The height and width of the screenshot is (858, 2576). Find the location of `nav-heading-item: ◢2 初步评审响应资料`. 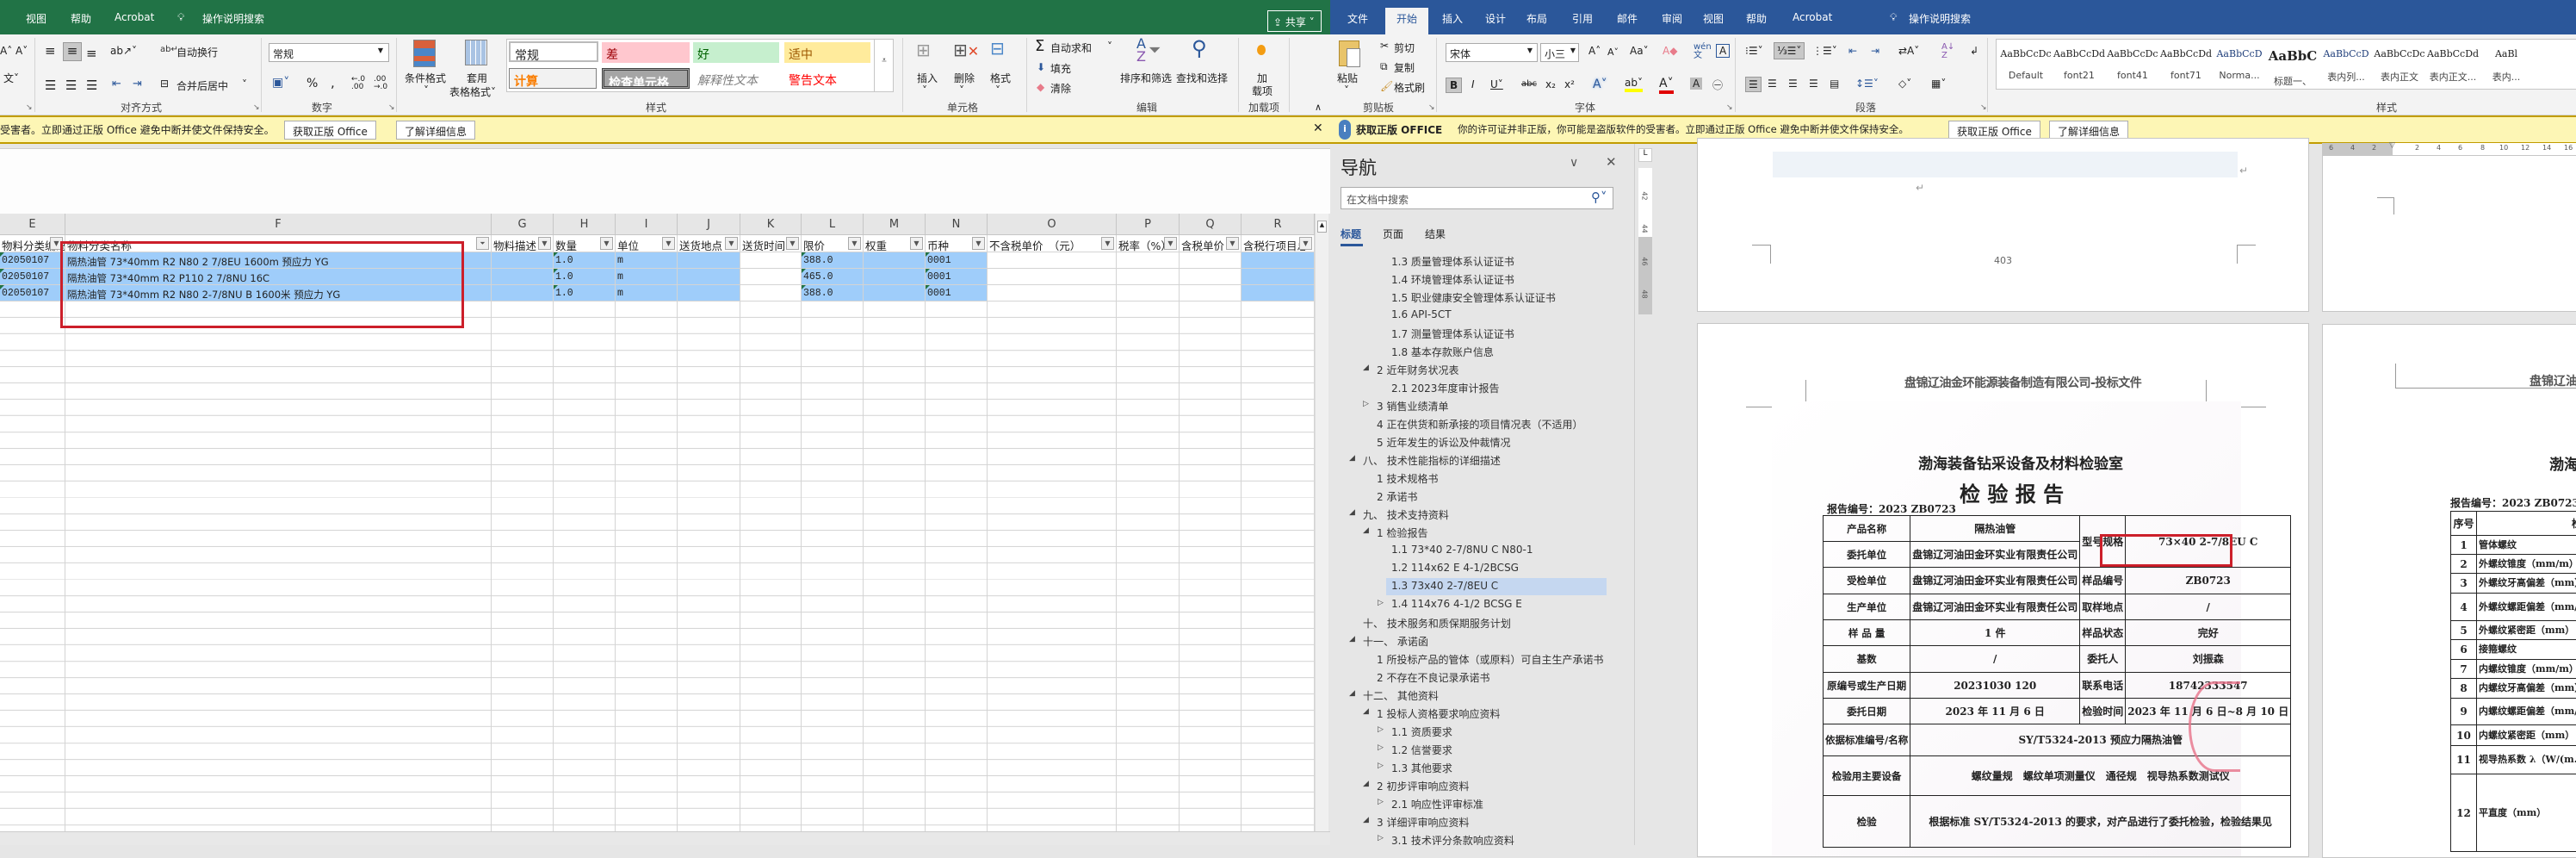

nav-heading-item: ◢2 初步评审响应资料 is located at coordinates (1482, 786).